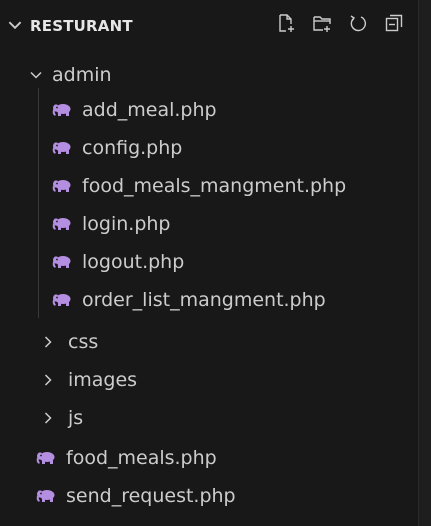  What do you see at coordinates (132, 148) in the screenshot?
I see `file-label: config.php` at bounding box center [132, 148].